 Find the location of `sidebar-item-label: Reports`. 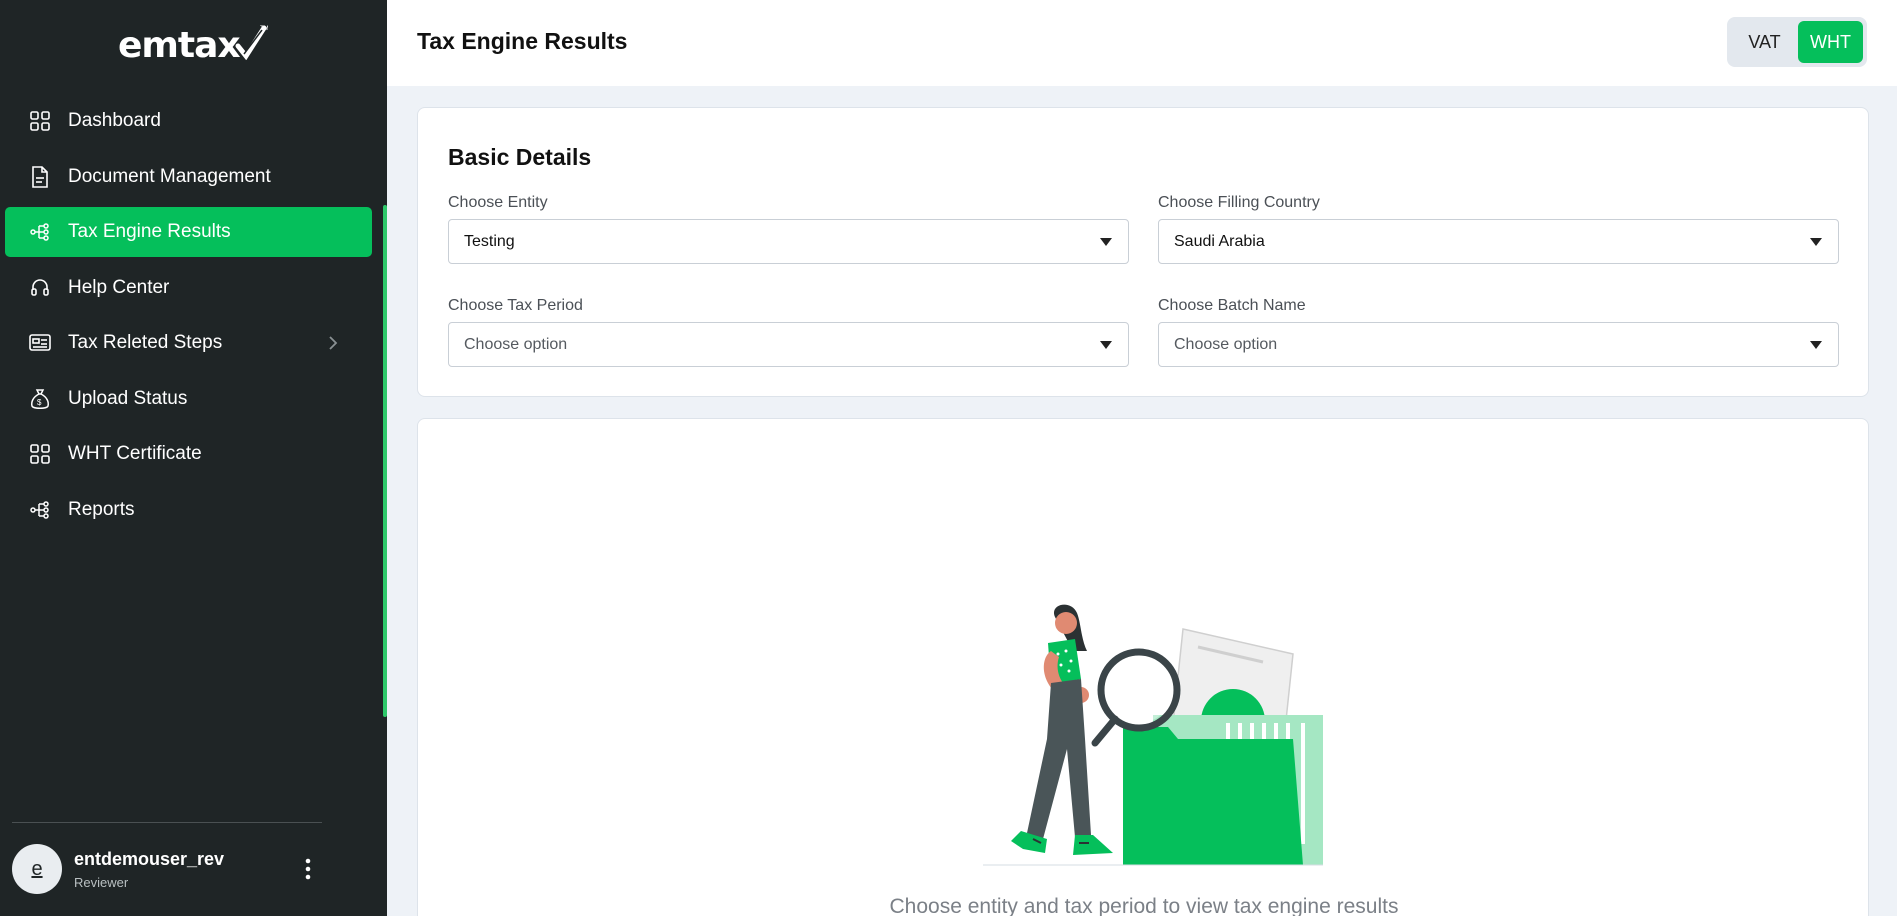

sidebar-item-label: Reports is located at coordinates (101, 509).